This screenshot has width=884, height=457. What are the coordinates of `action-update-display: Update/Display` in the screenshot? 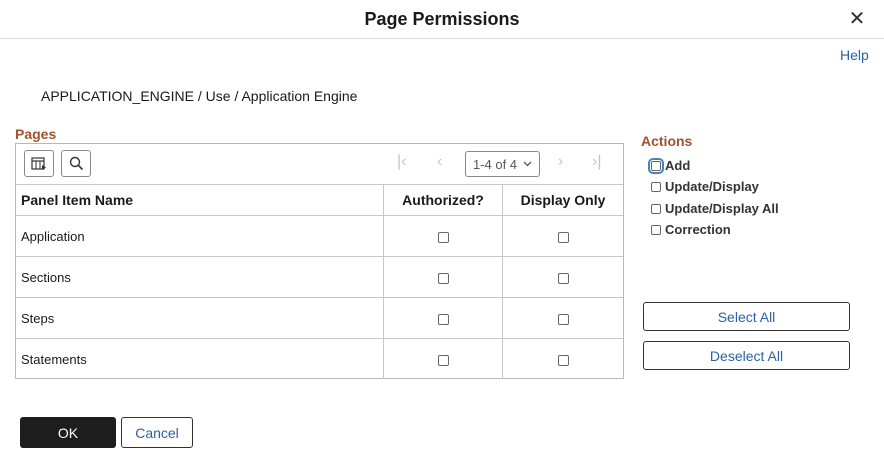 It's located at (705, 186).